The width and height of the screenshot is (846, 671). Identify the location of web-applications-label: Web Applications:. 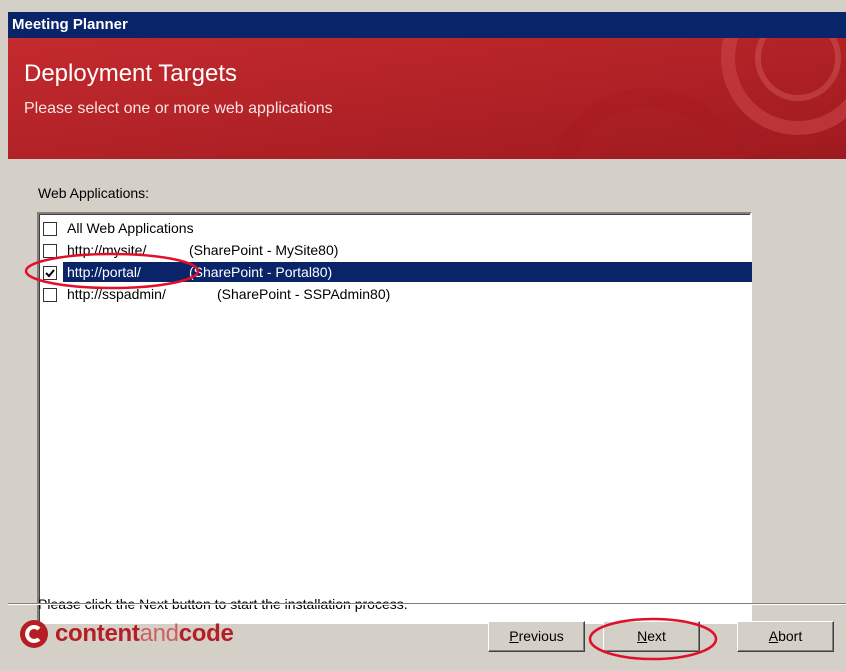
(94, 193).